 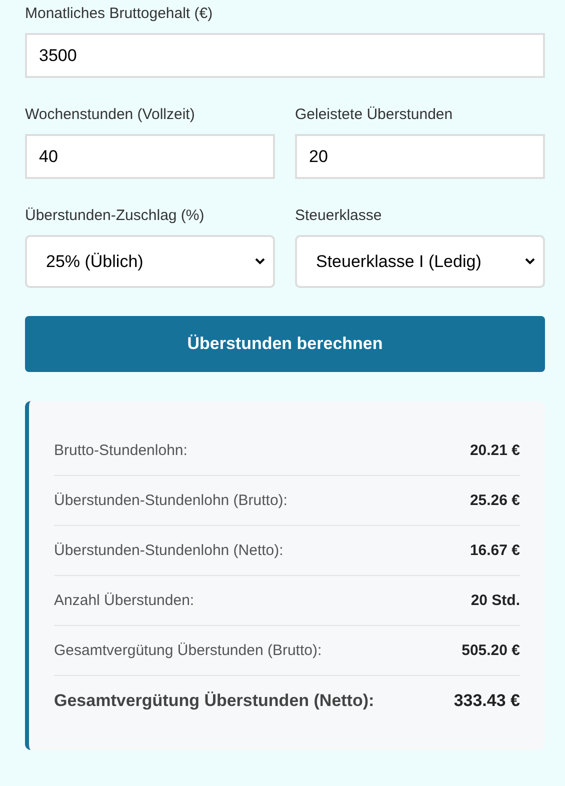 I want to click on result-label: Überstunden-Stundenlohn (Netto):, so click(x=169, y=550).